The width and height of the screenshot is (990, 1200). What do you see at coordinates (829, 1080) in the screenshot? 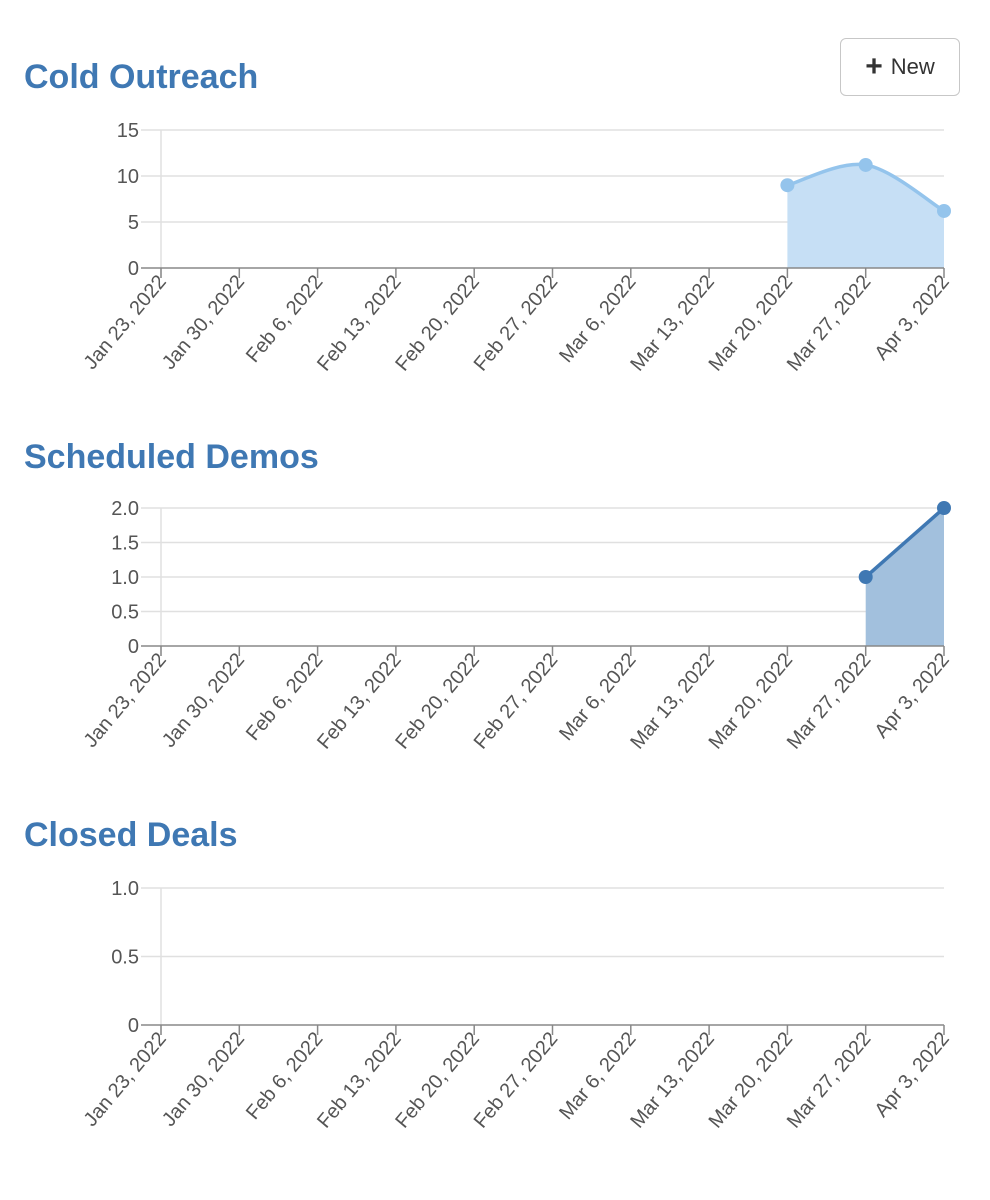
I see `x-tick-label: Mar 27, 2022` at bounding box center [829, 1080].